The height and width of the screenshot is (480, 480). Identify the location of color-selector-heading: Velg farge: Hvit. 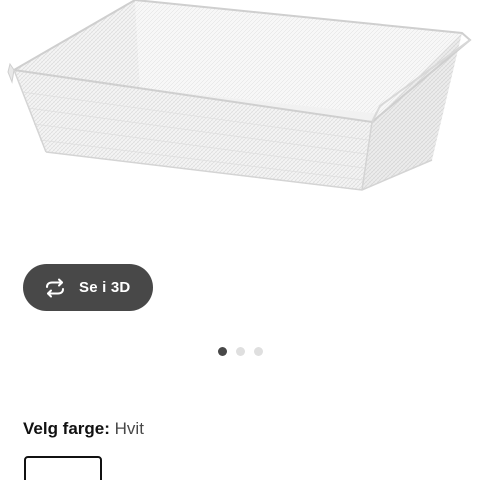
(83, 429).